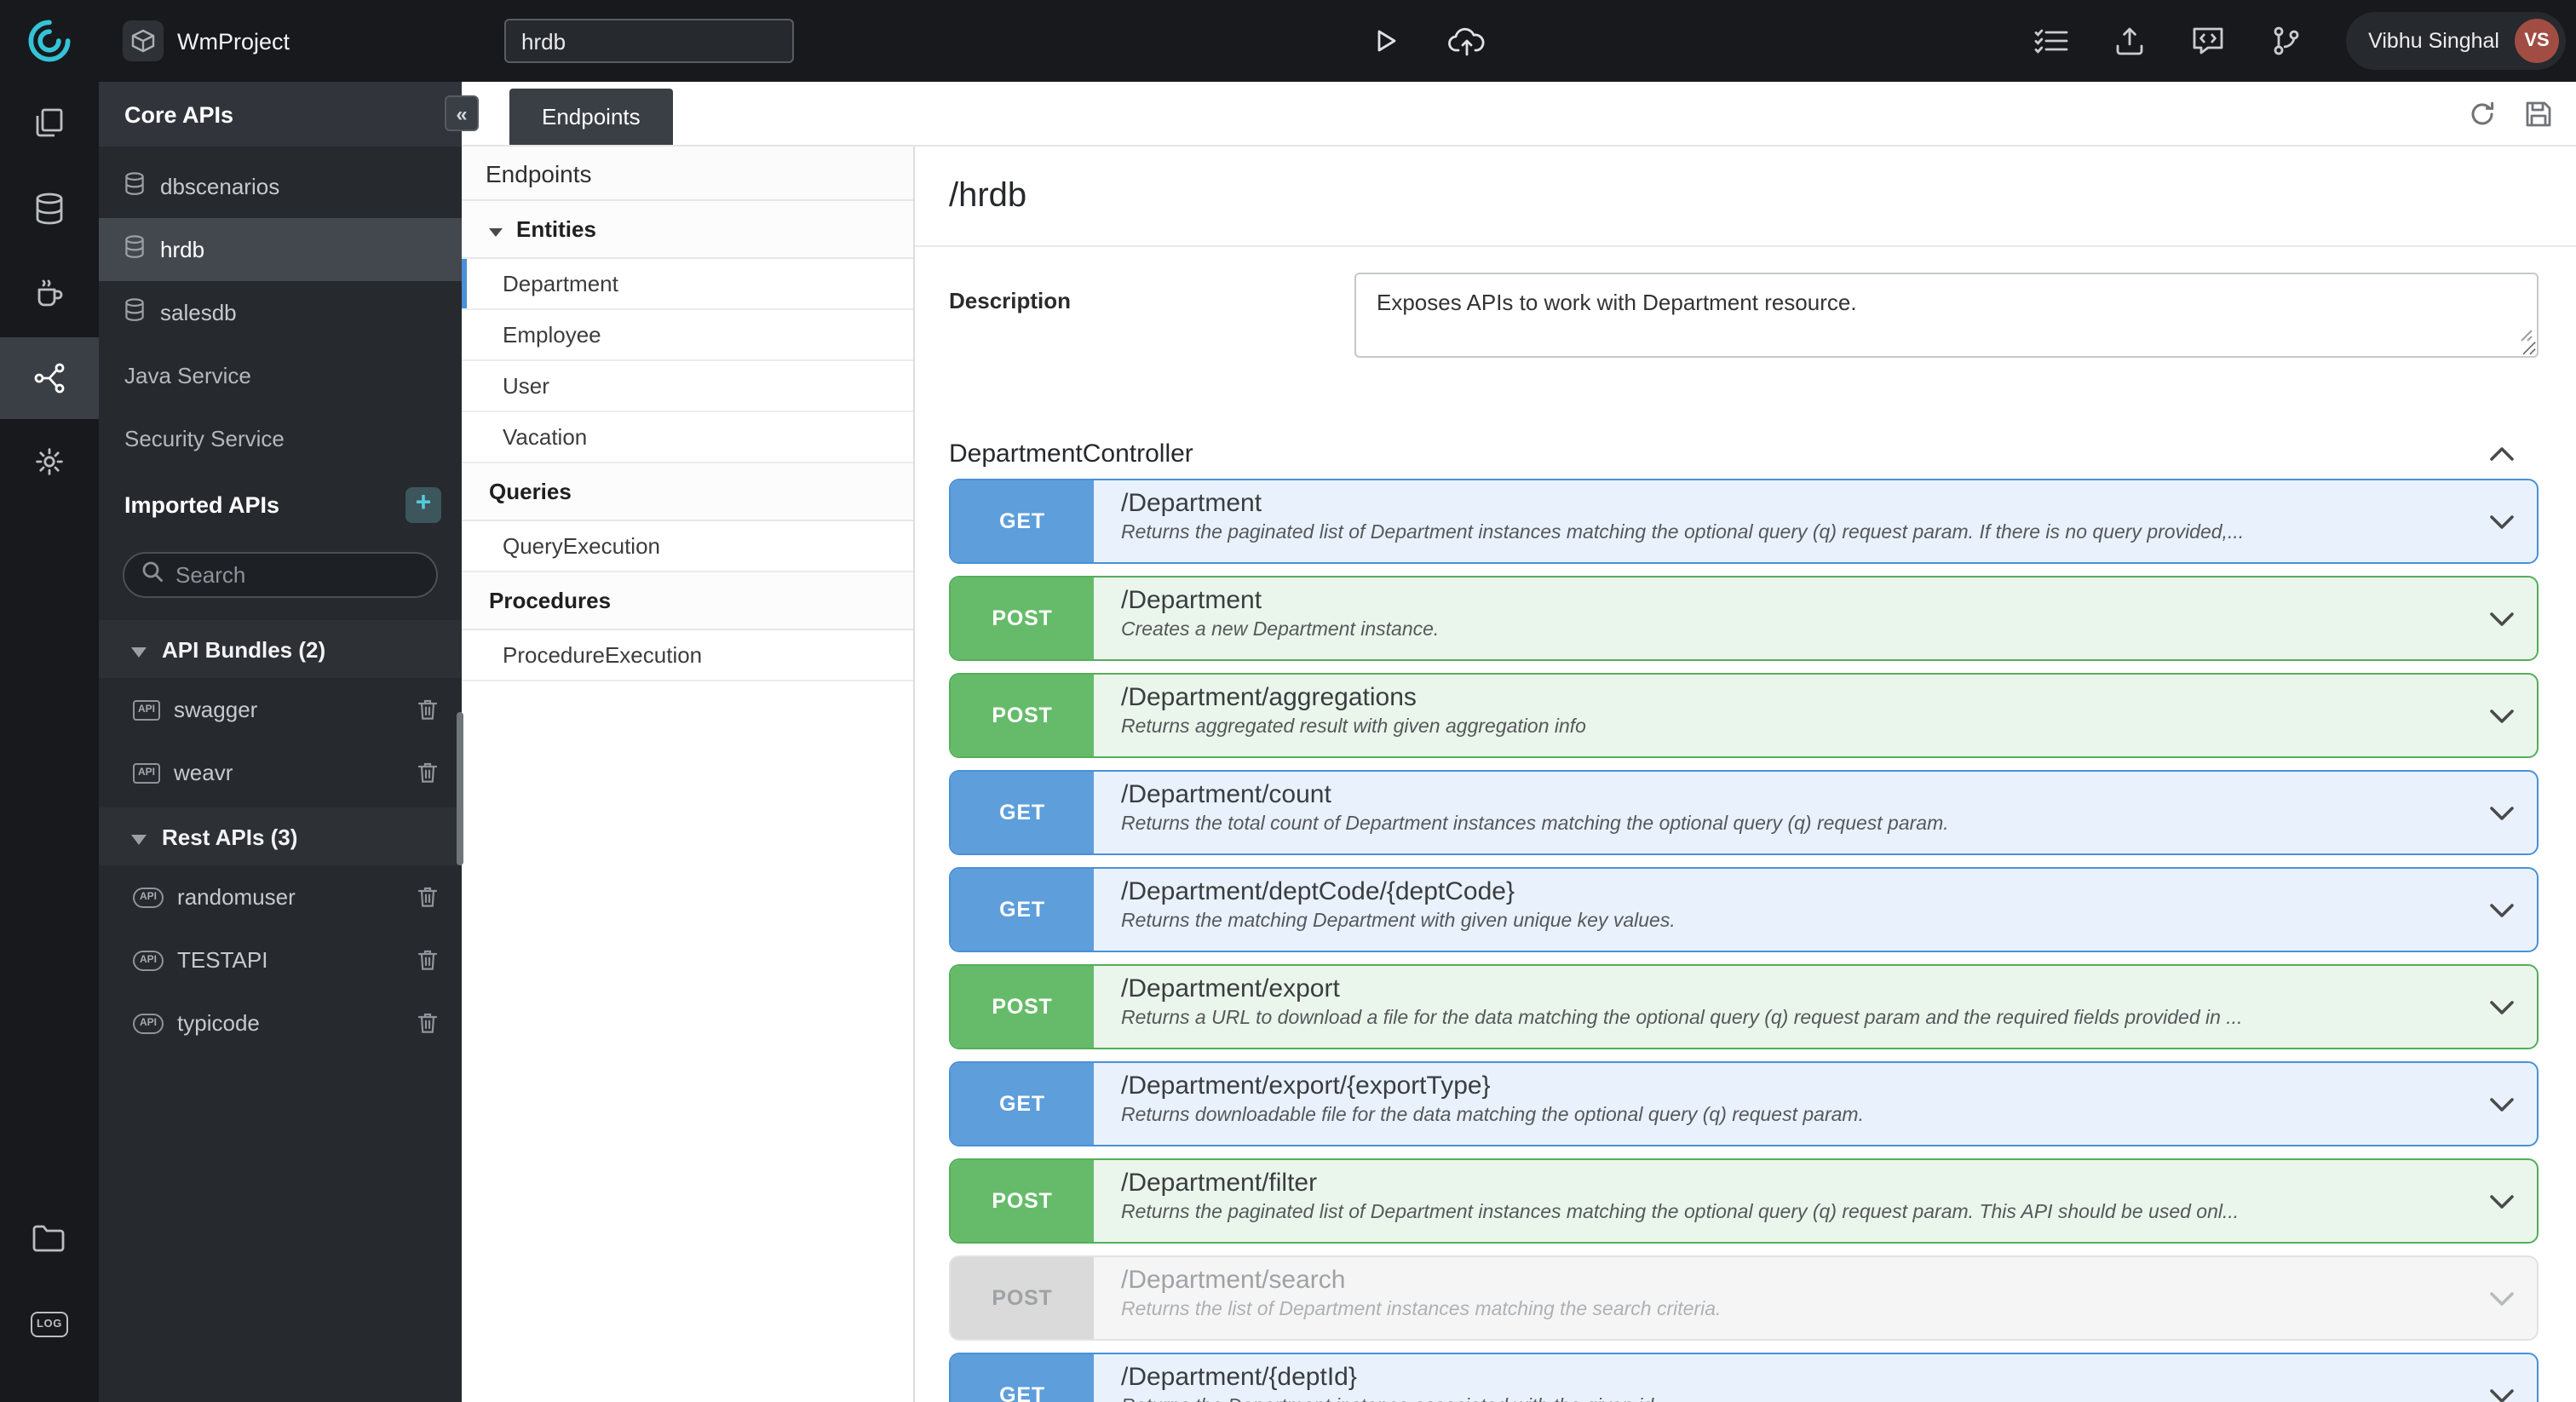  I want to click on collapse-controller-icon, so click(2502, 454).